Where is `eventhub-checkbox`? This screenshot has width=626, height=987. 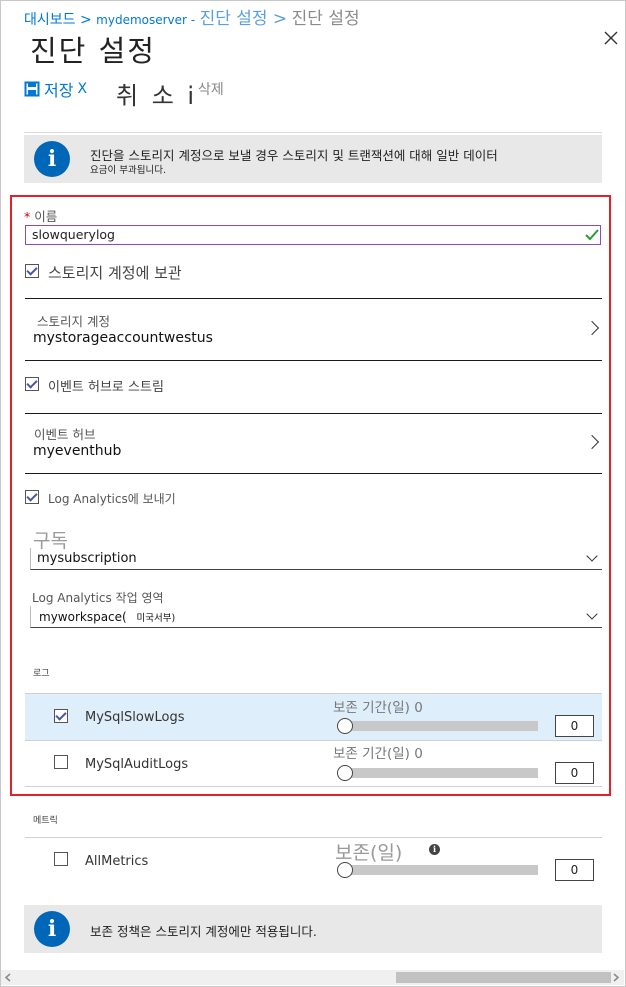
eventhub-checkbox is located at coordinates (32, 384).